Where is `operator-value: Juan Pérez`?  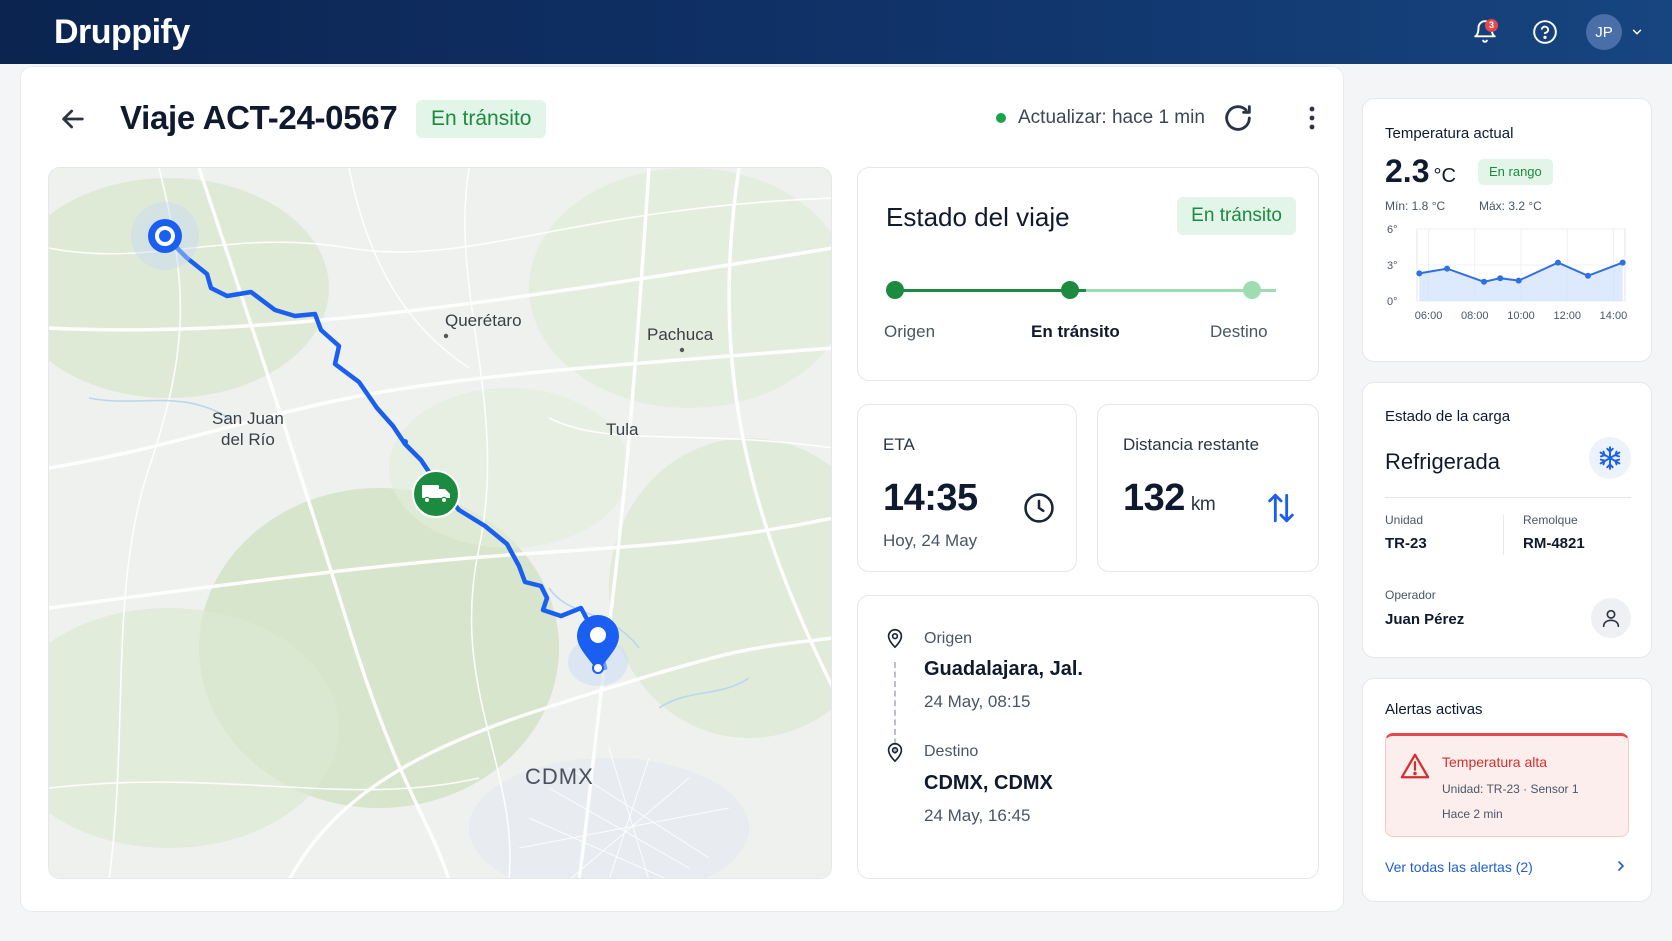 operator-value: Juan Pérez is located at coordinates (1425, 619).